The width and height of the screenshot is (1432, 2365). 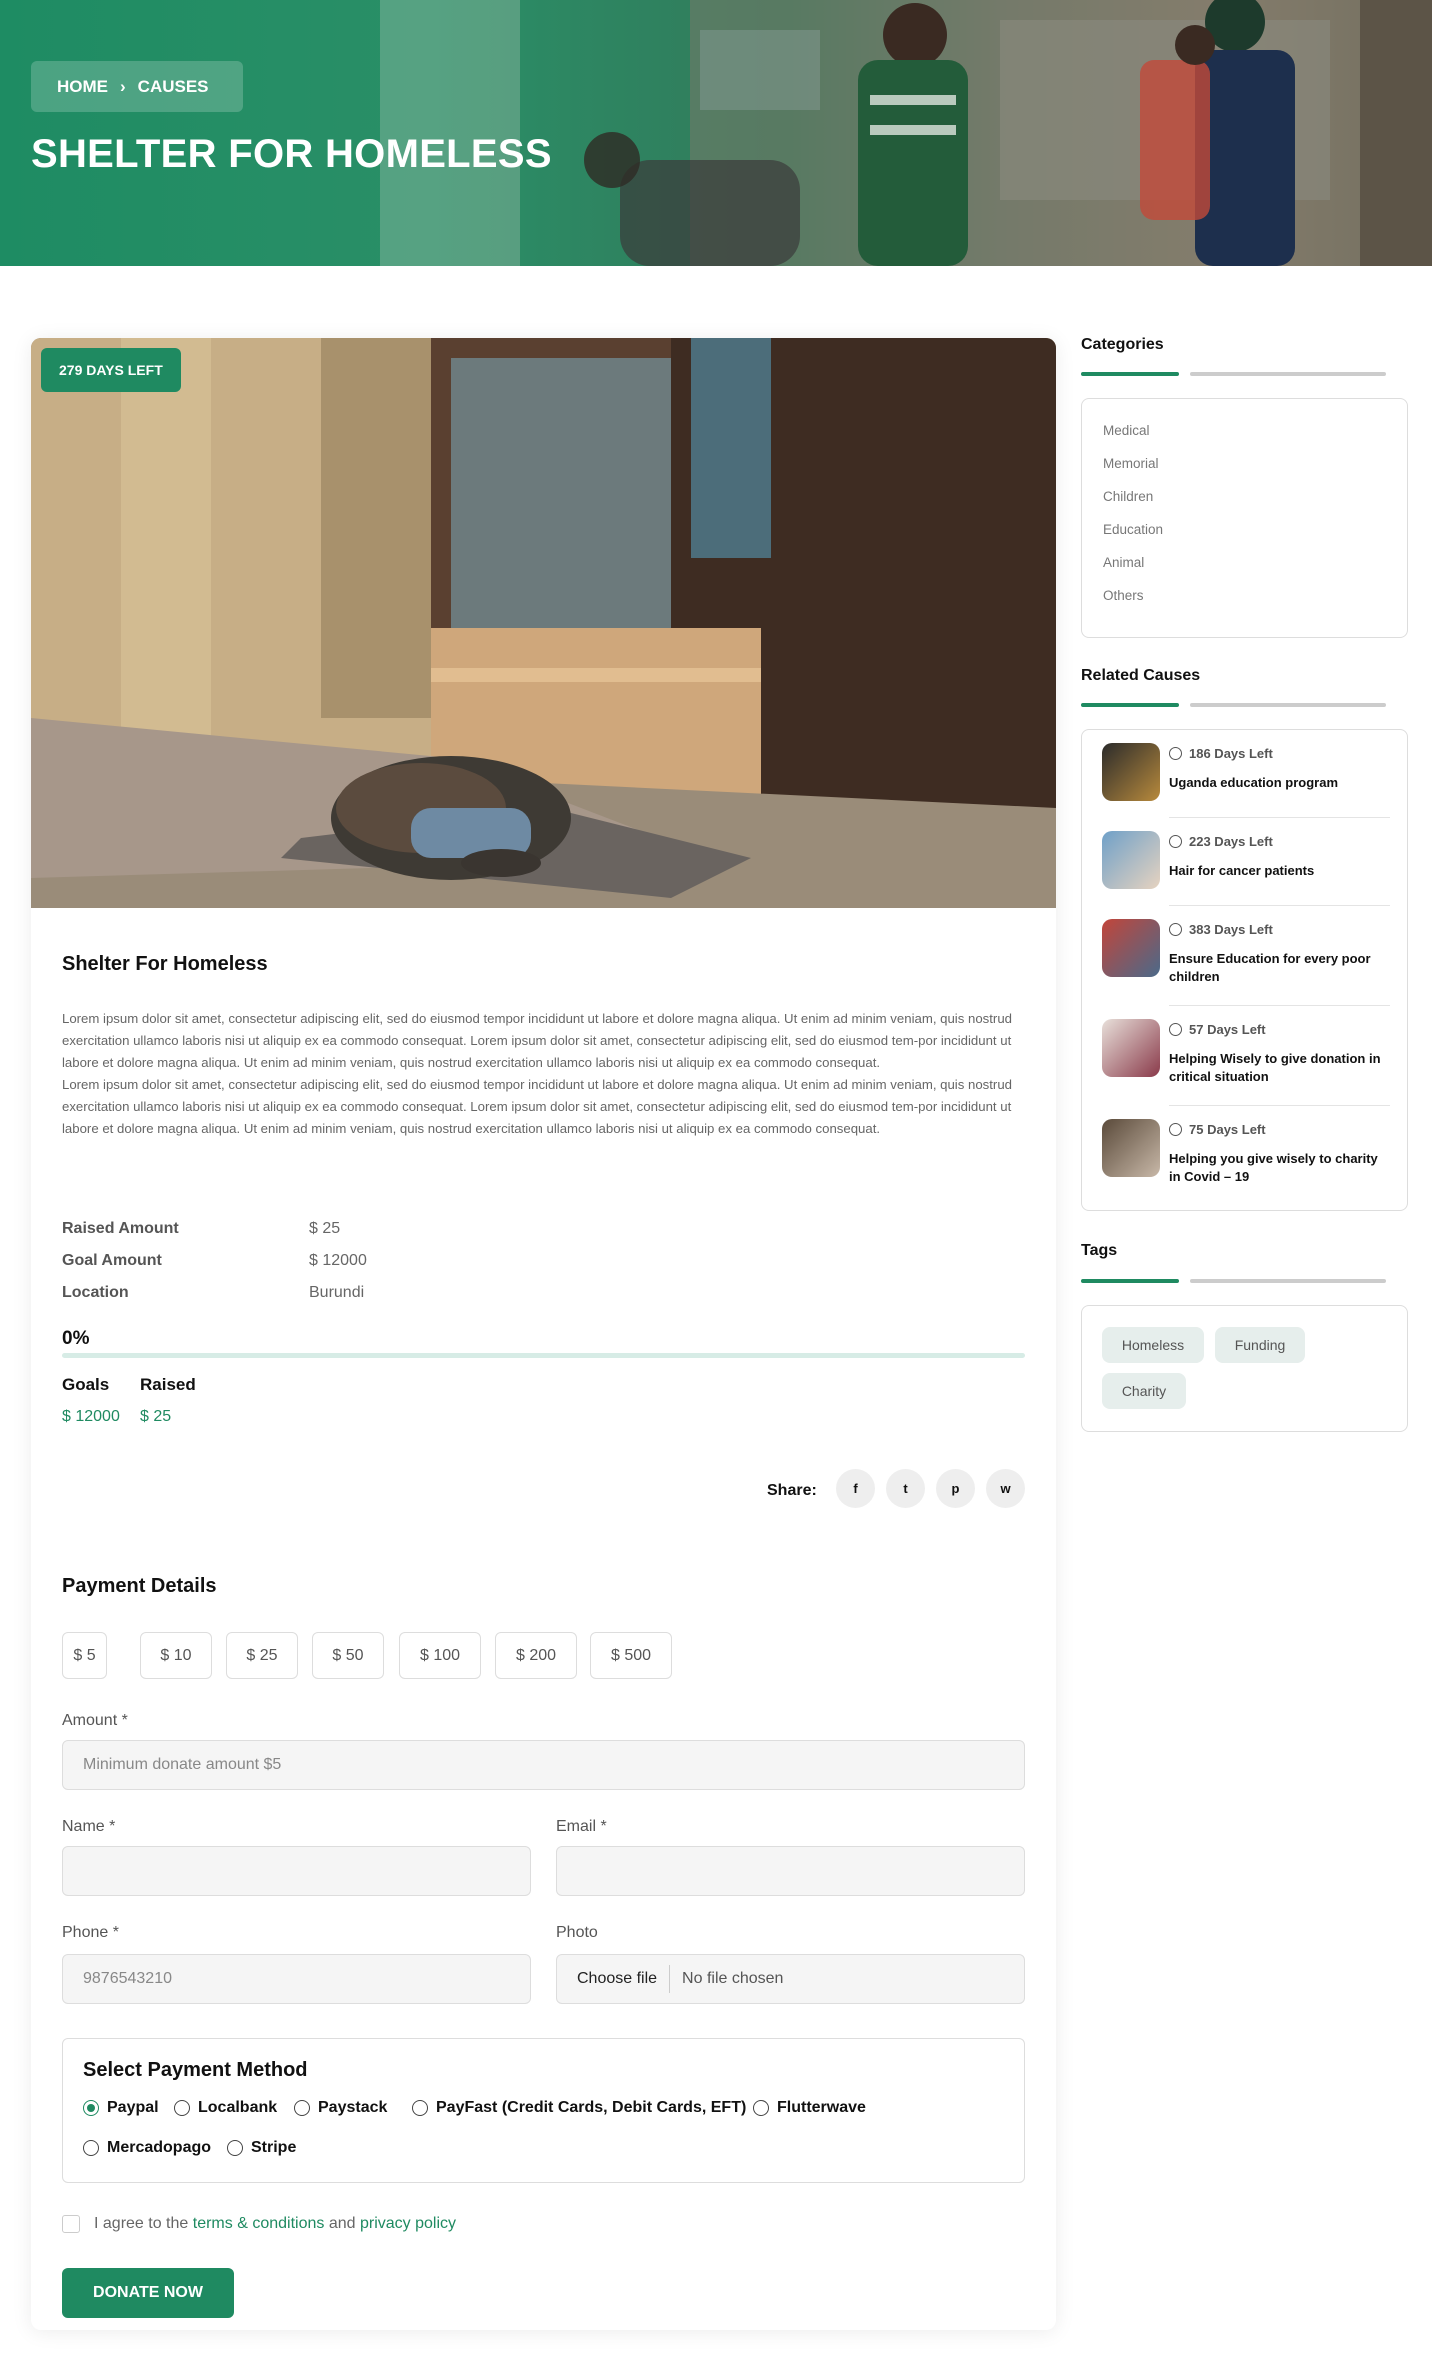 What do you see at coordinates (201, 1229) in the screenshot?
I see `info-row-raised: Raised Amount $ 25` at bounding box center [201, 1229].